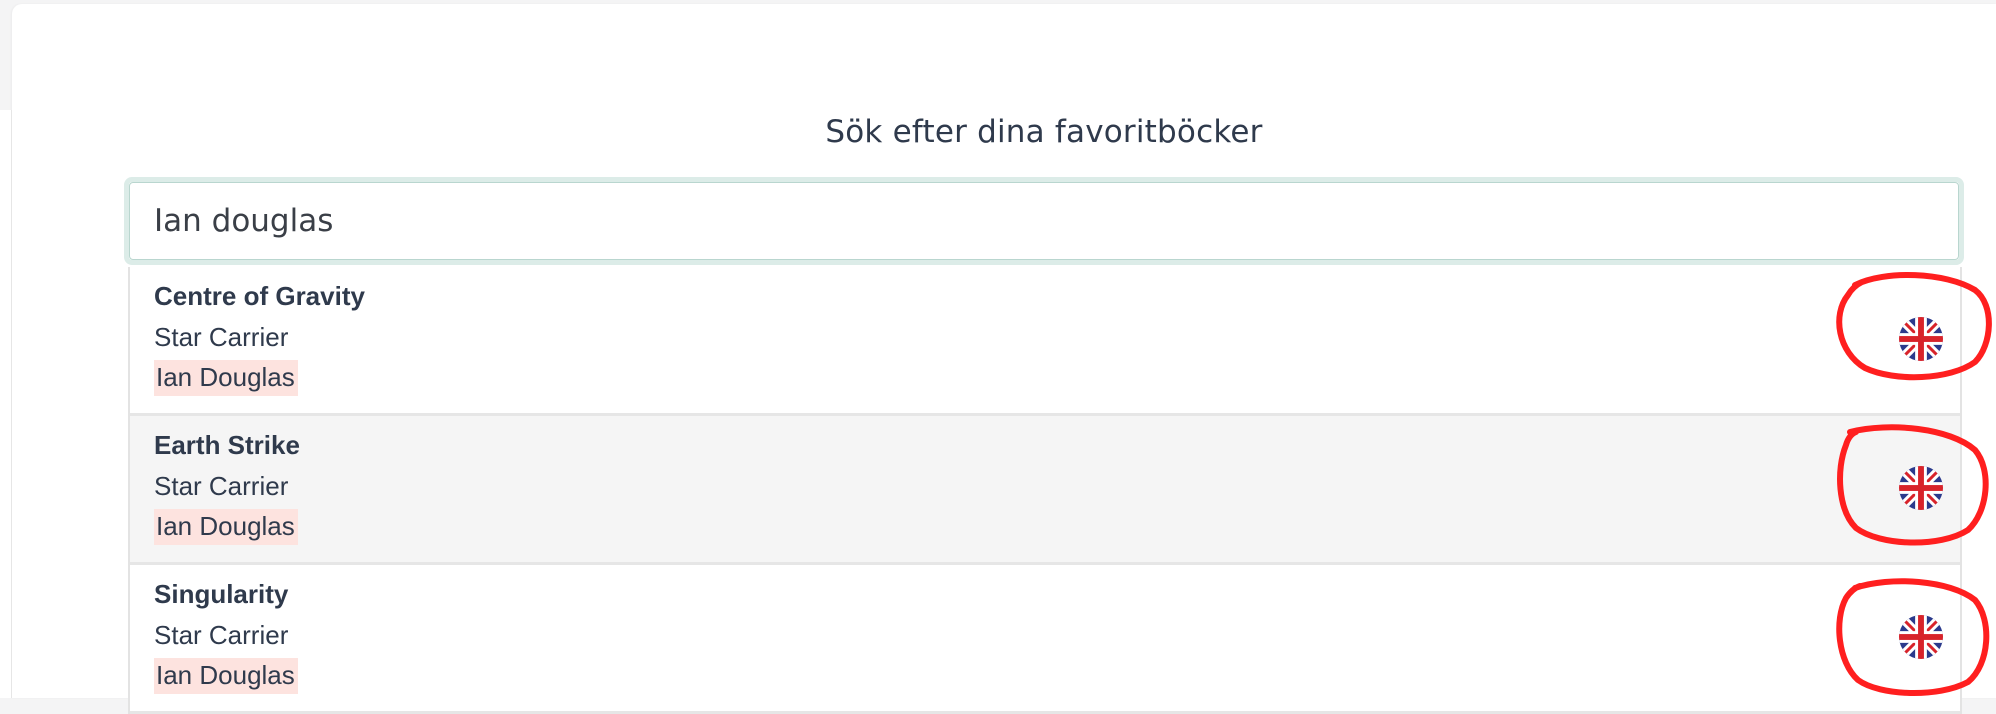  Describe the element at coordinates (259, 296) in the screenshot. I see `book-title: Centre of Gravity` at that location.